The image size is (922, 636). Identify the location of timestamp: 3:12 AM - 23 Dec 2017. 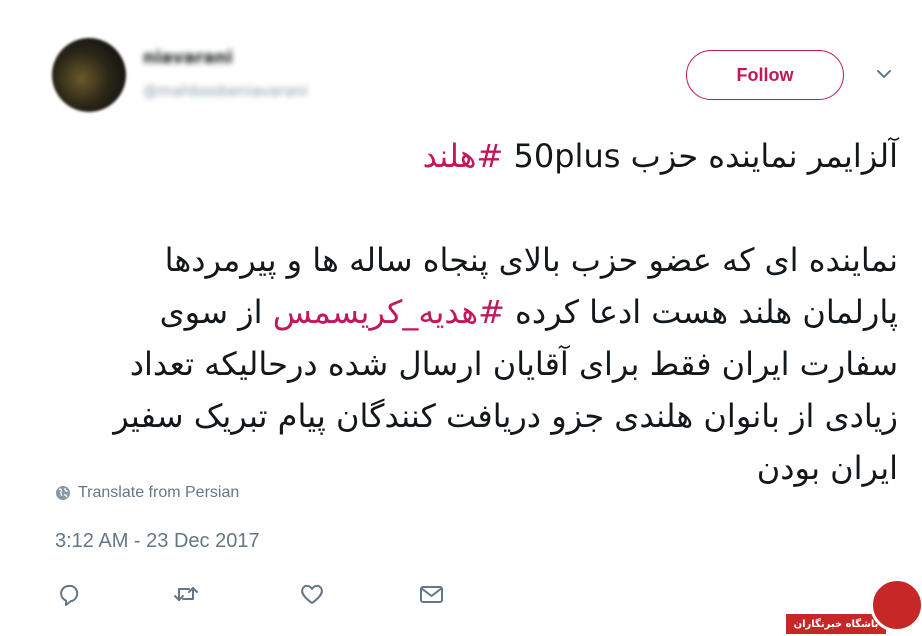
(157, 541).